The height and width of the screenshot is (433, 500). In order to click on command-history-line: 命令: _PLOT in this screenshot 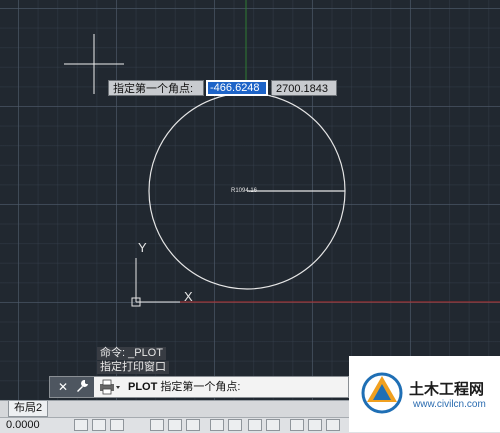, I will do `click(131, 353)`.